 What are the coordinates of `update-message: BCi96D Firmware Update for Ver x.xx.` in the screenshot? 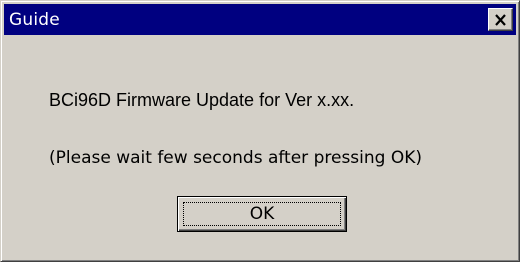 It's located at (202, 100).